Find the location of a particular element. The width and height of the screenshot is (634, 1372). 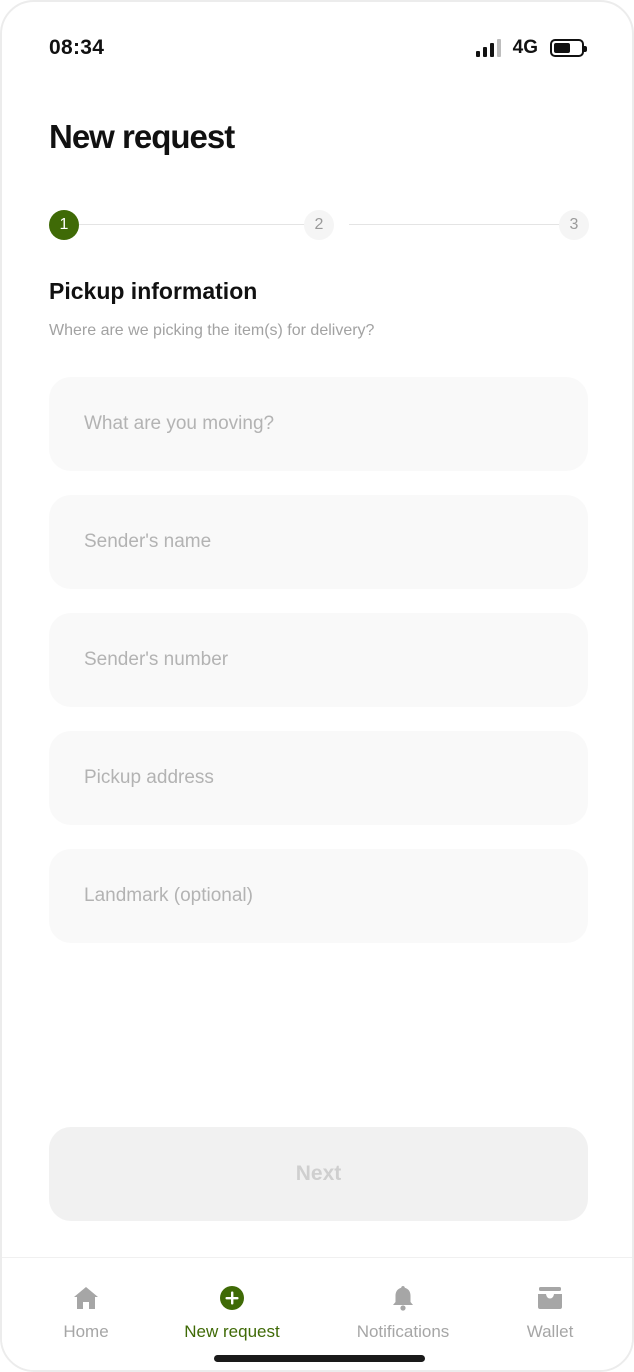

status-time: 08:34 is located at coordinates (77, 47).